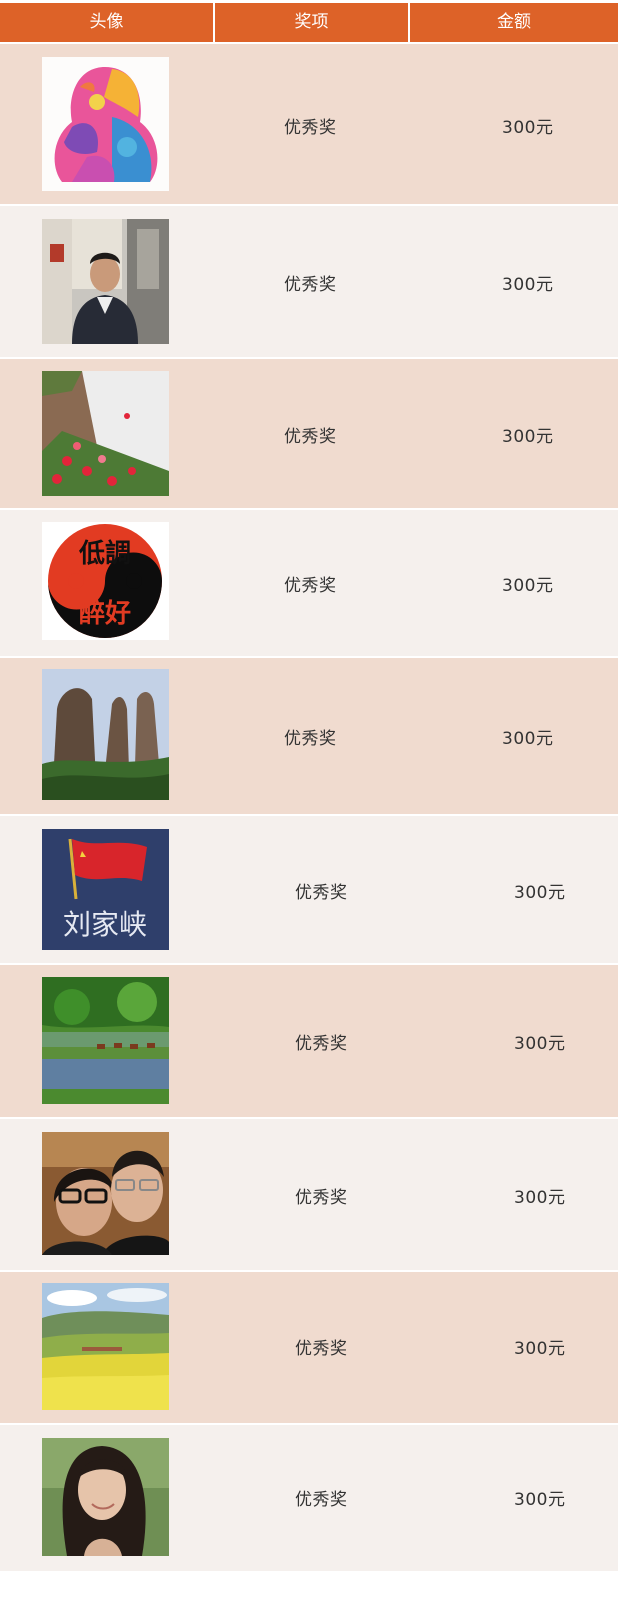  I want to click on table-row: 刘家峡 优秀奖 300元, so click(309, 888).